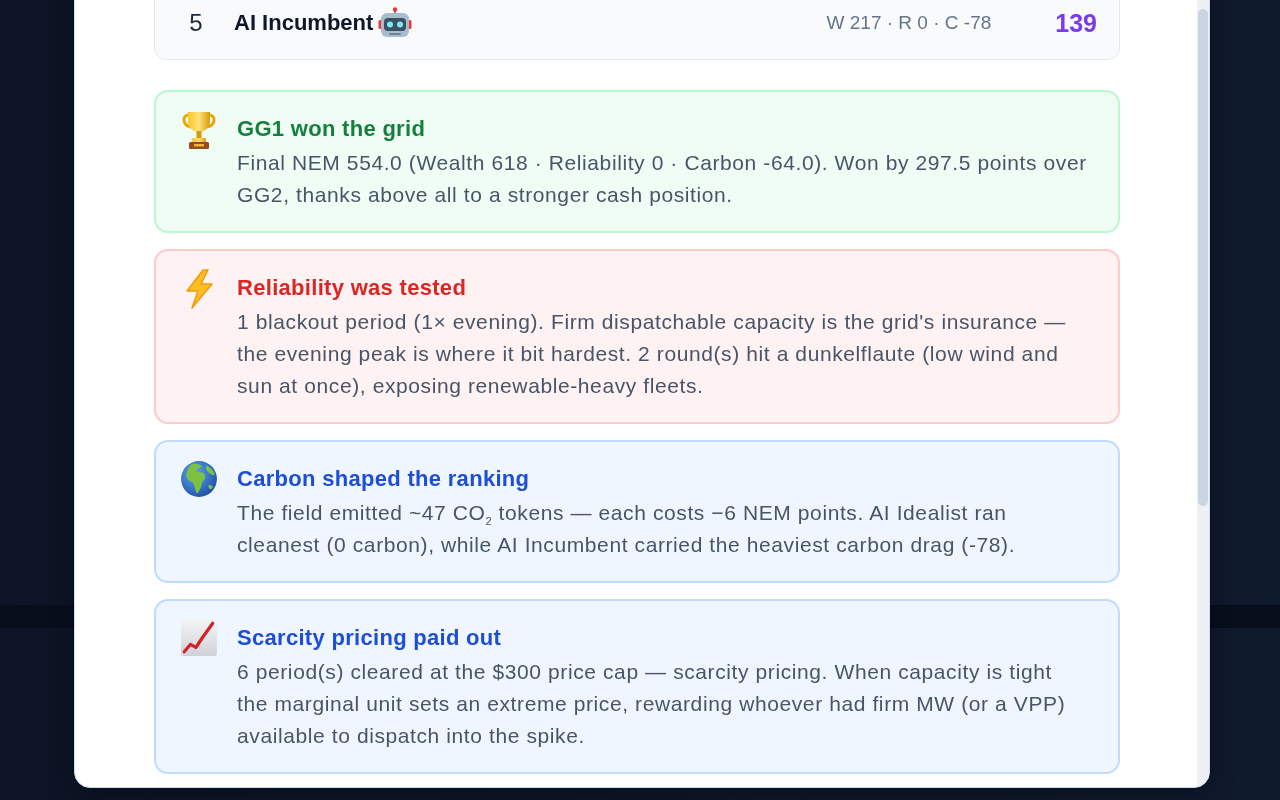 The width and height of the screenshot is (1280, 800). What do you see at coordinates (199, 130) in the screenshot?
I see `trophy-icon` at bounding box center [199, 130].